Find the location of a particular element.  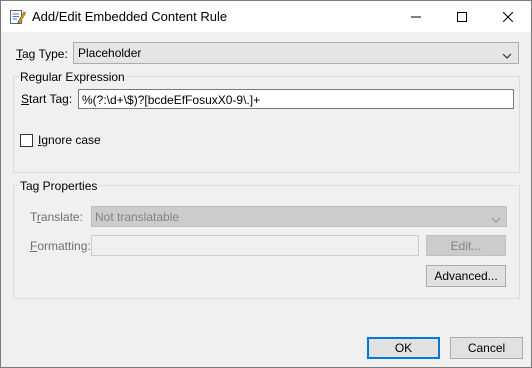

ignore-case-checkbox is located at coordinates (26, 140).